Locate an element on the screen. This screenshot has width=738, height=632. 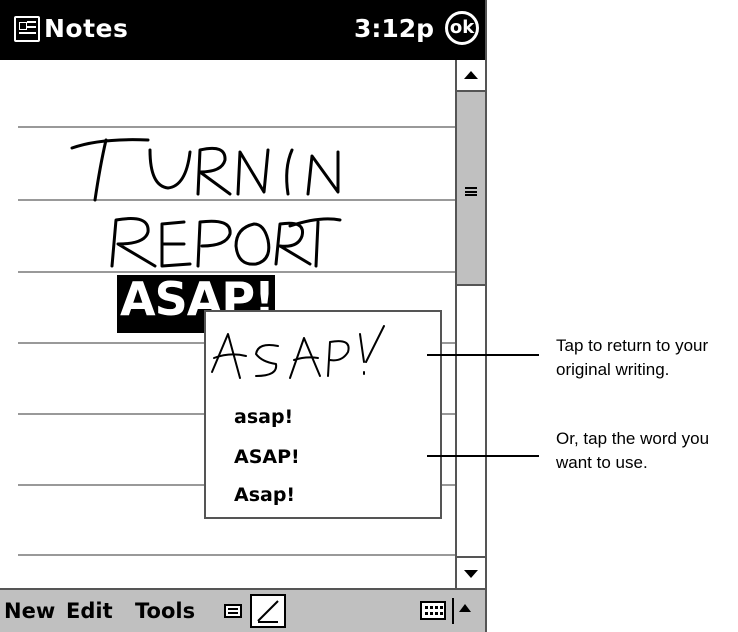
scroll-down-button is located at coordinates (471, 572).